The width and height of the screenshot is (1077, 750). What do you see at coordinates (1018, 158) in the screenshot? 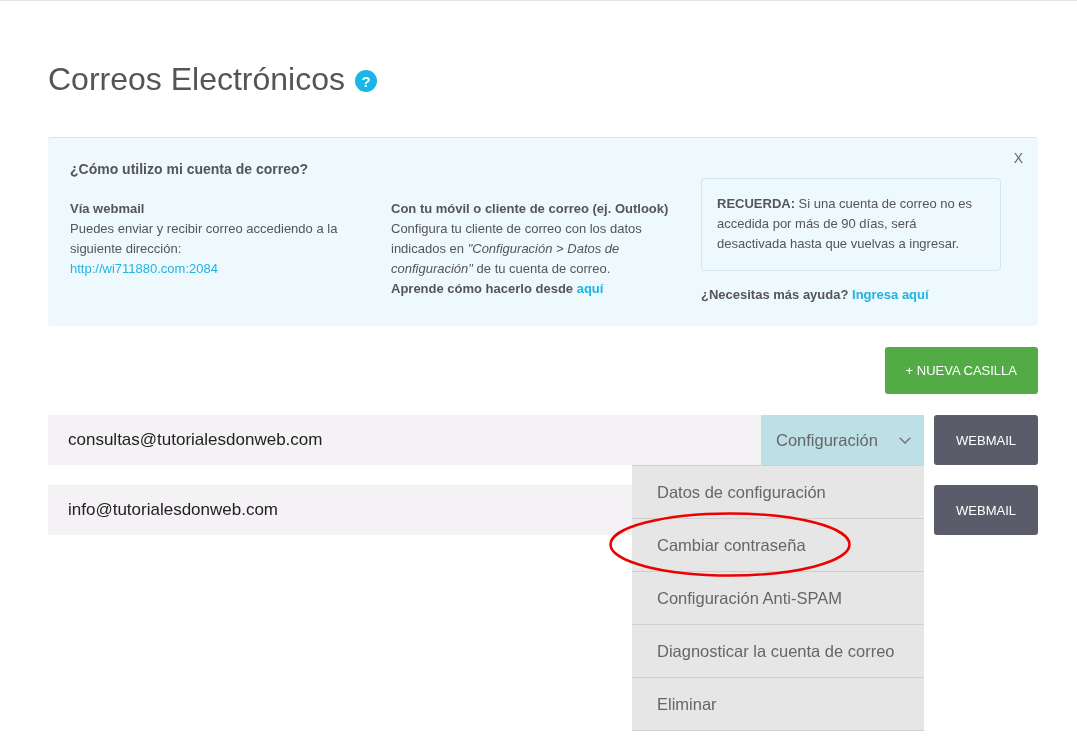
I see `close-button: X` at bounding box center [1018, 158].